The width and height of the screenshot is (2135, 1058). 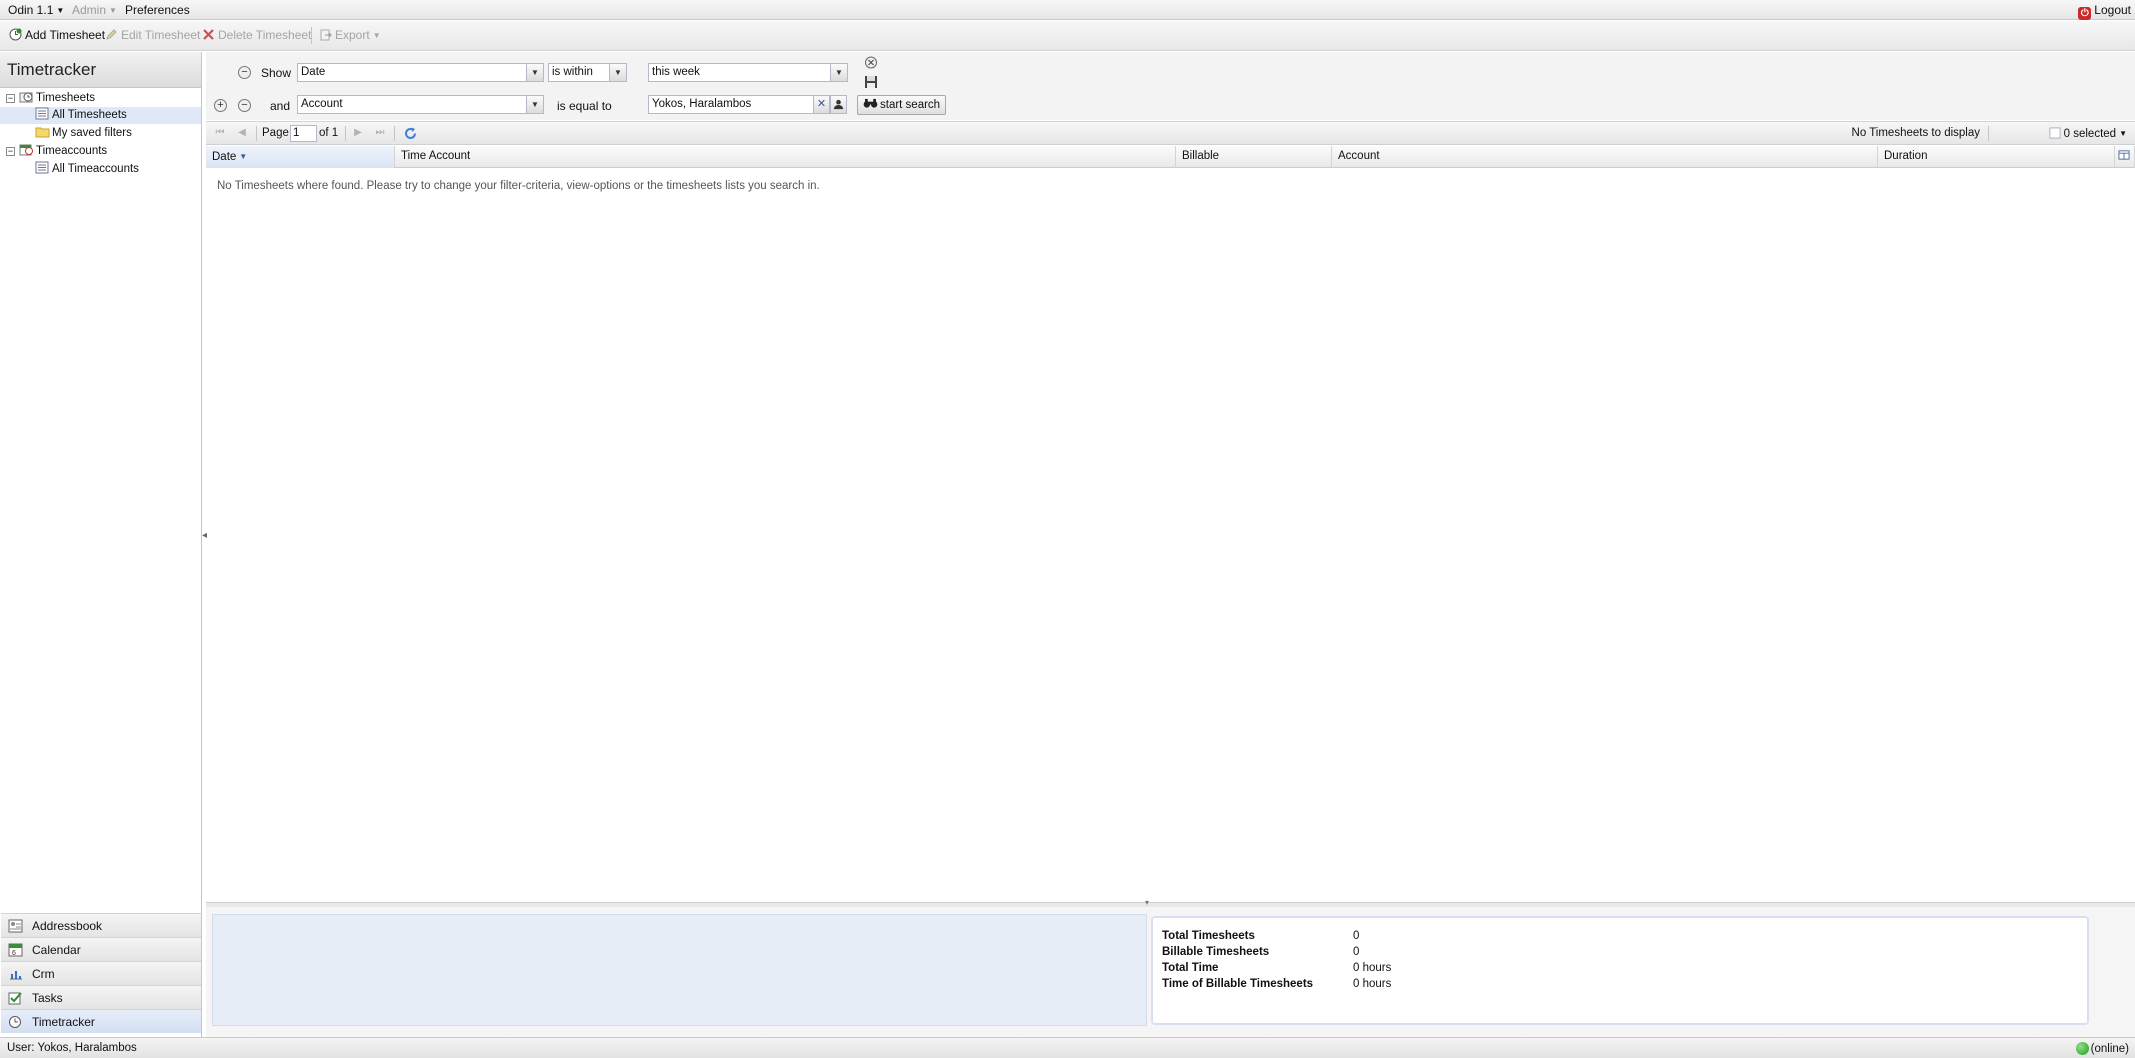 I want to click on close-icon: ✕, so click(x=821, y=104).